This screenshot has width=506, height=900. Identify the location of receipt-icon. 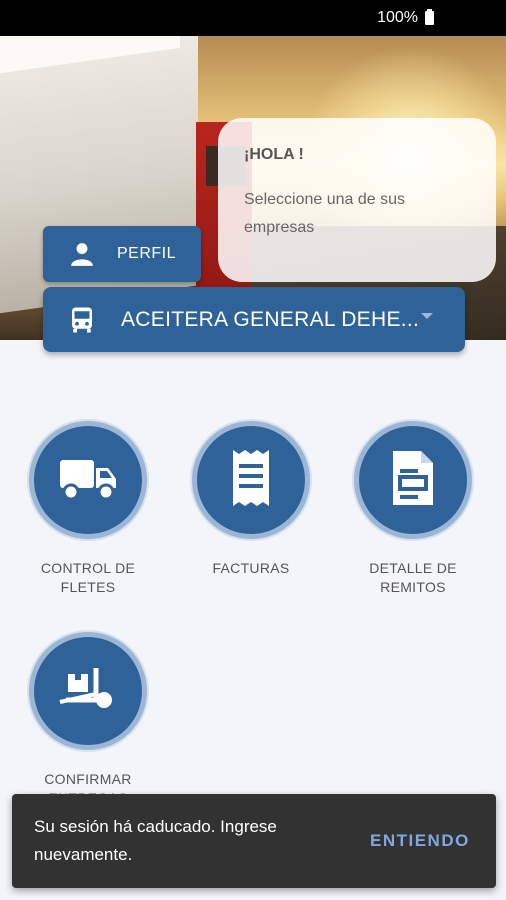
(251, 480).